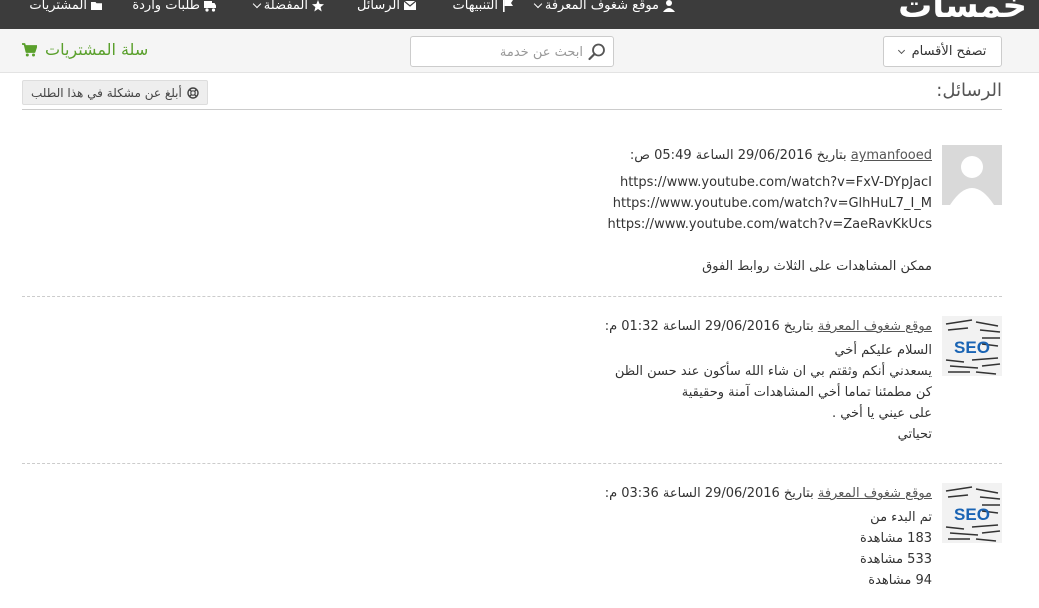  What do you see at coordinates (193, 92) in the screenshot?
I see `lifebuoy-icon` at bounding box center [193, 92].